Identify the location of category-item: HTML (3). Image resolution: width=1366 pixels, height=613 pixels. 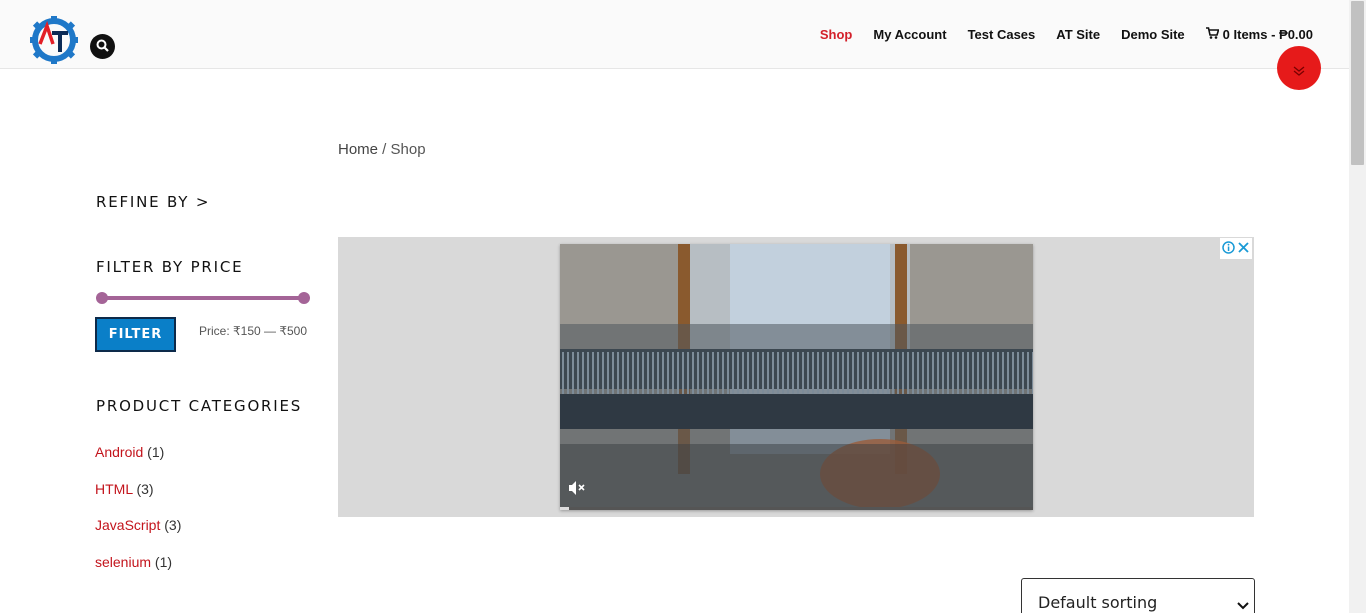
(124, 489).